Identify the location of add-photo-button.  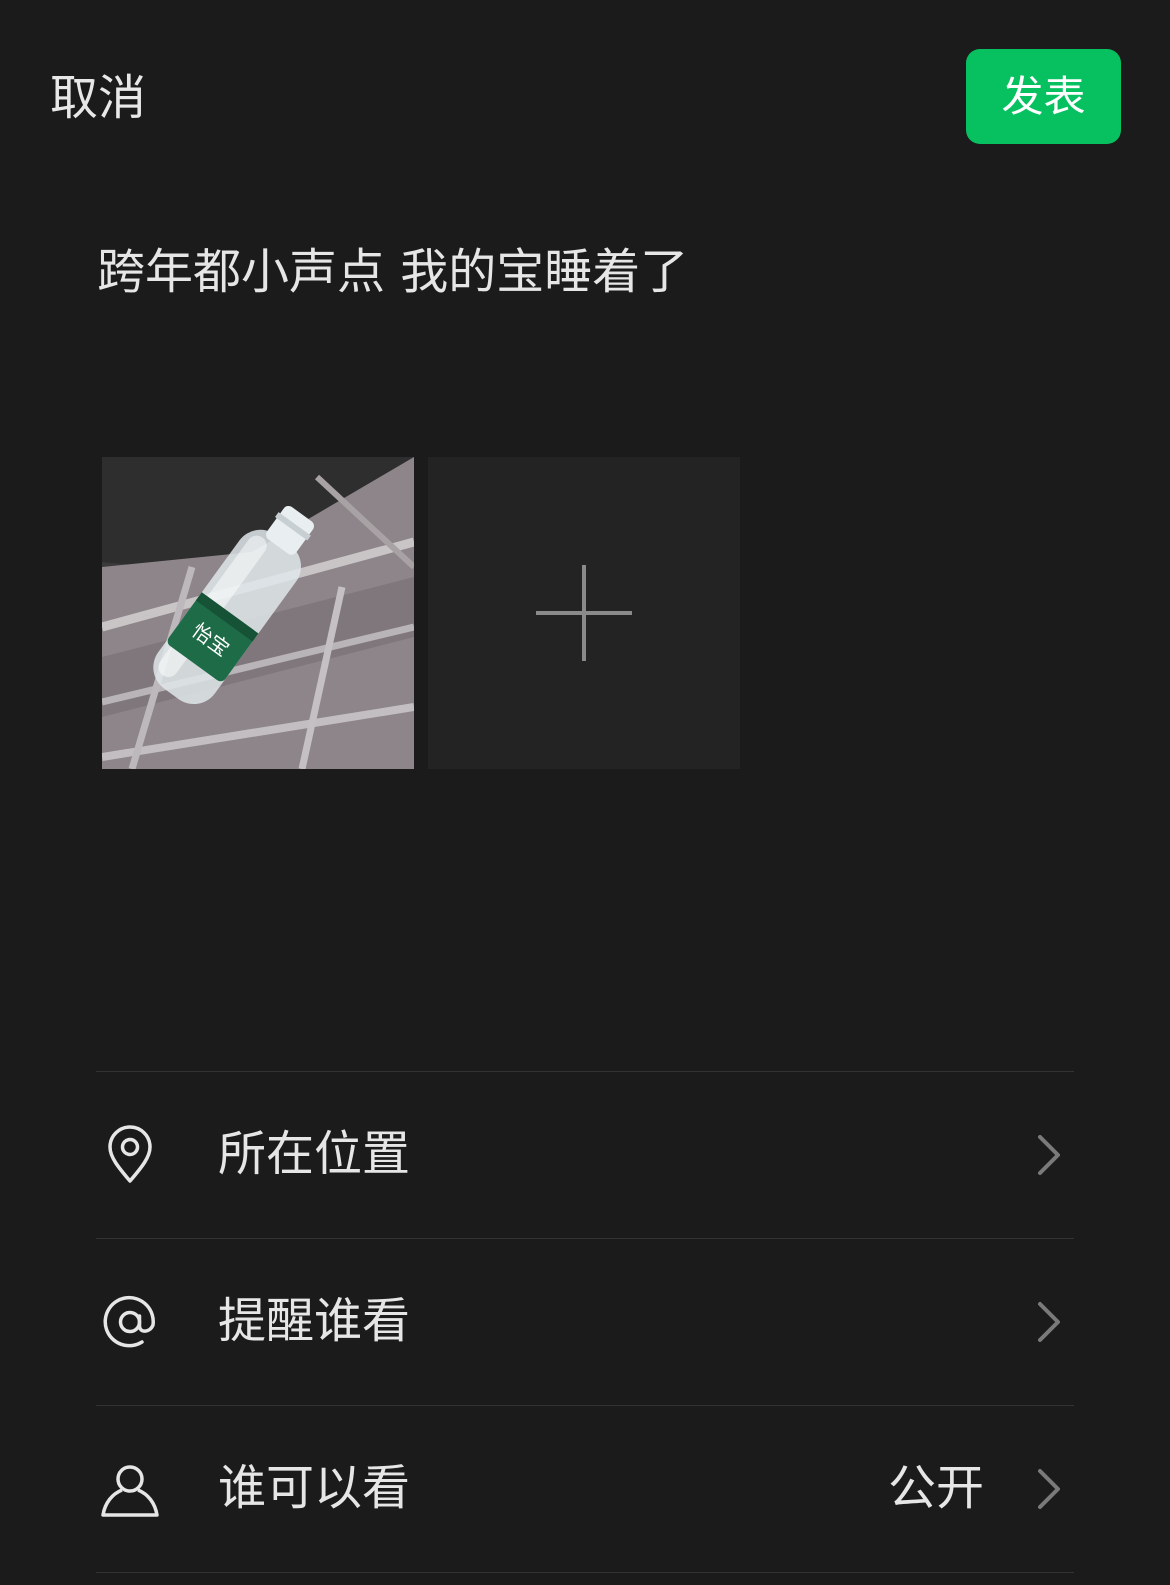
(584, 613).